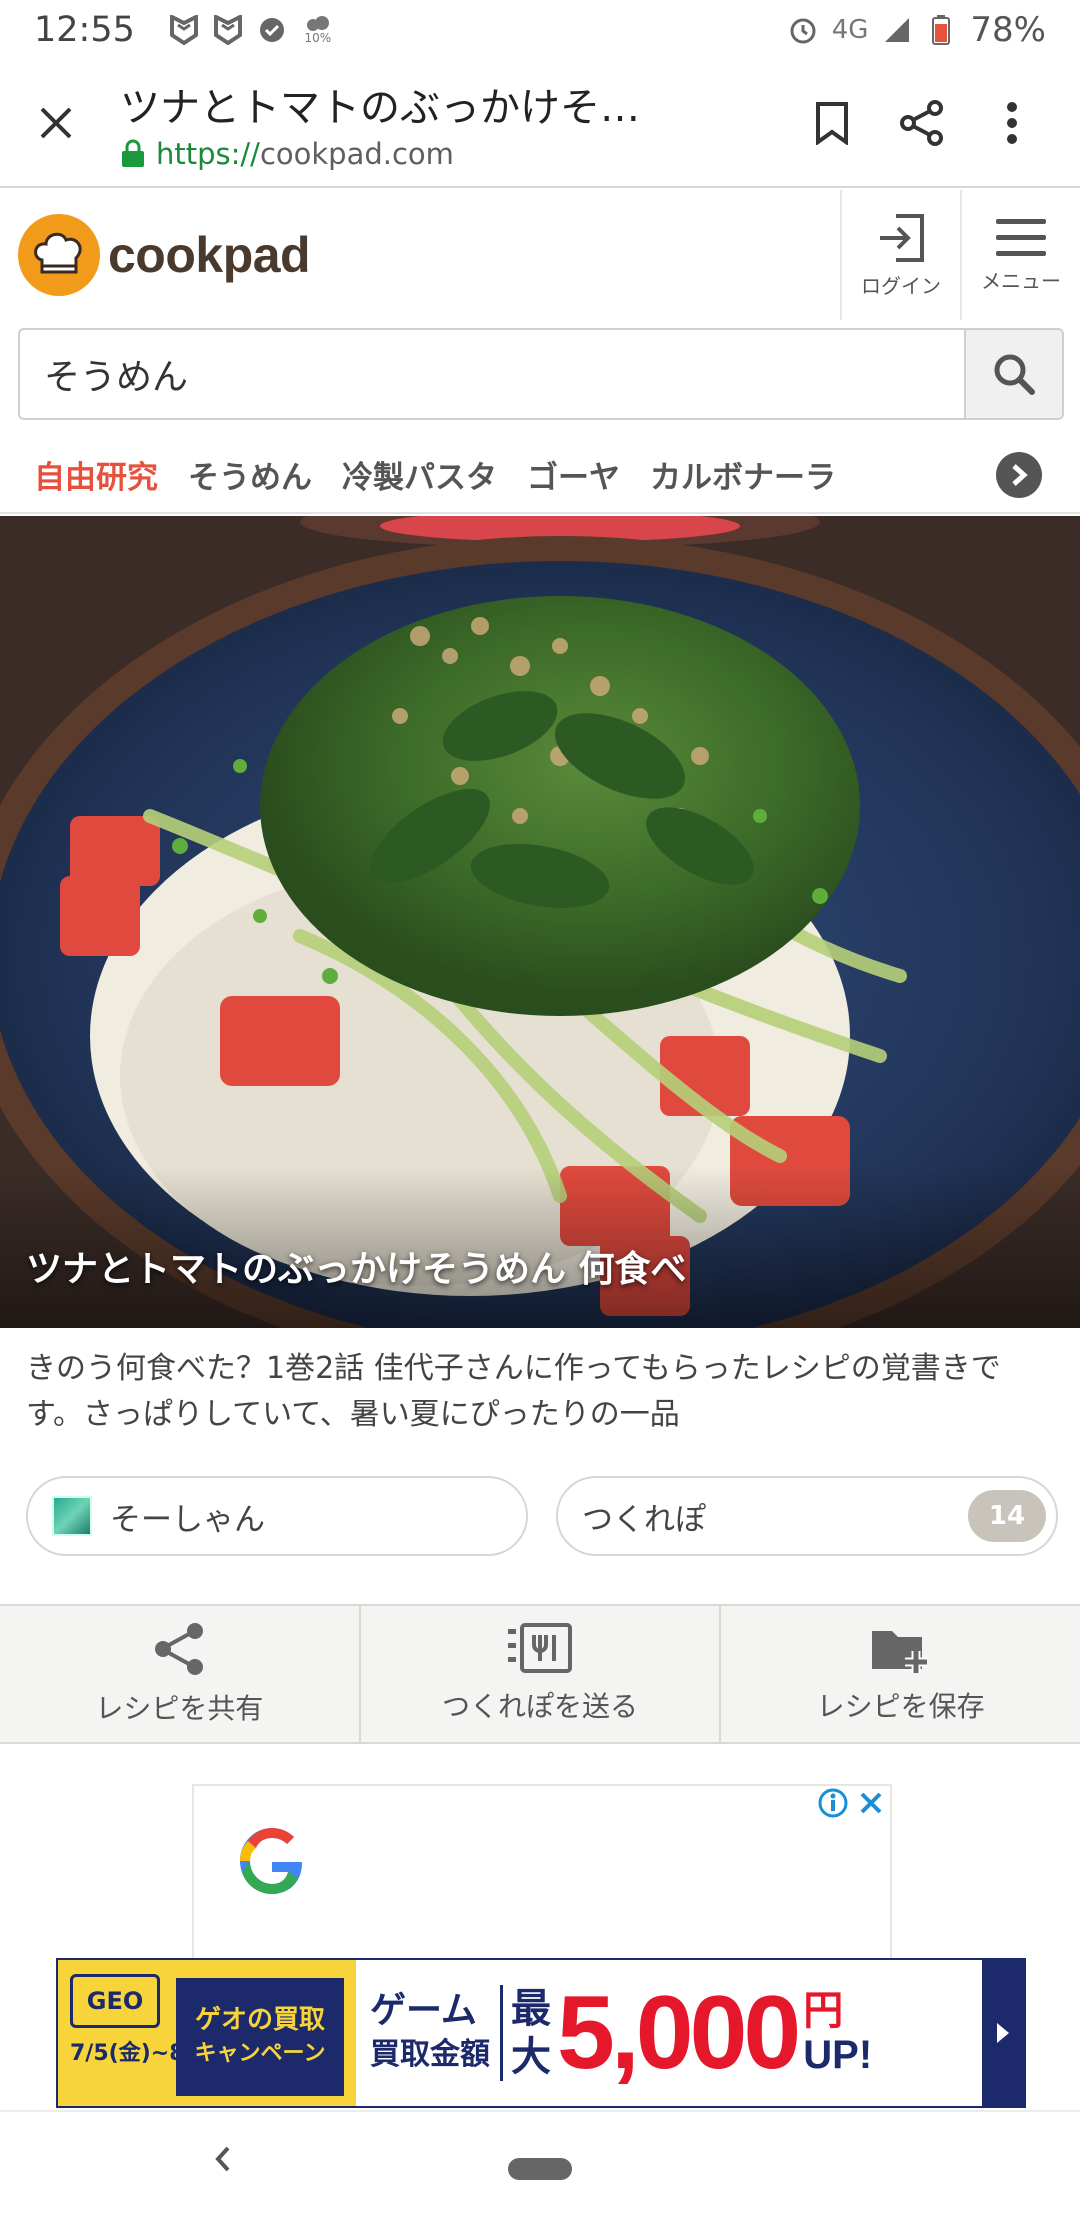 The image size is (1080, 2220). I want to click on recipe-search-bar, so click(541, 374).